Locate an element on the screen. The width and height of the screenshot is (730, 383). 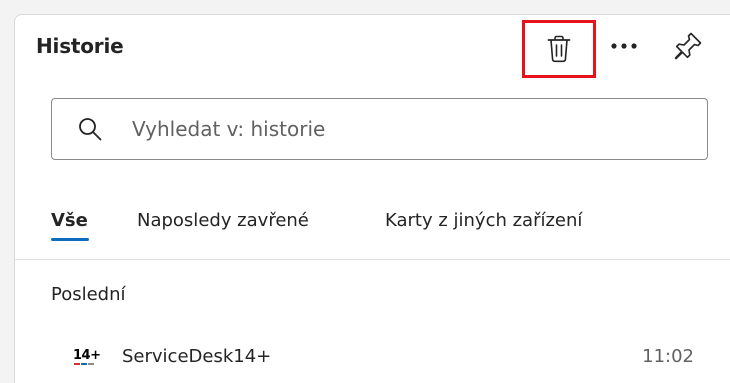
tab-other-devices: Karty z jiných zařízení is located at coordinates (483, 220).